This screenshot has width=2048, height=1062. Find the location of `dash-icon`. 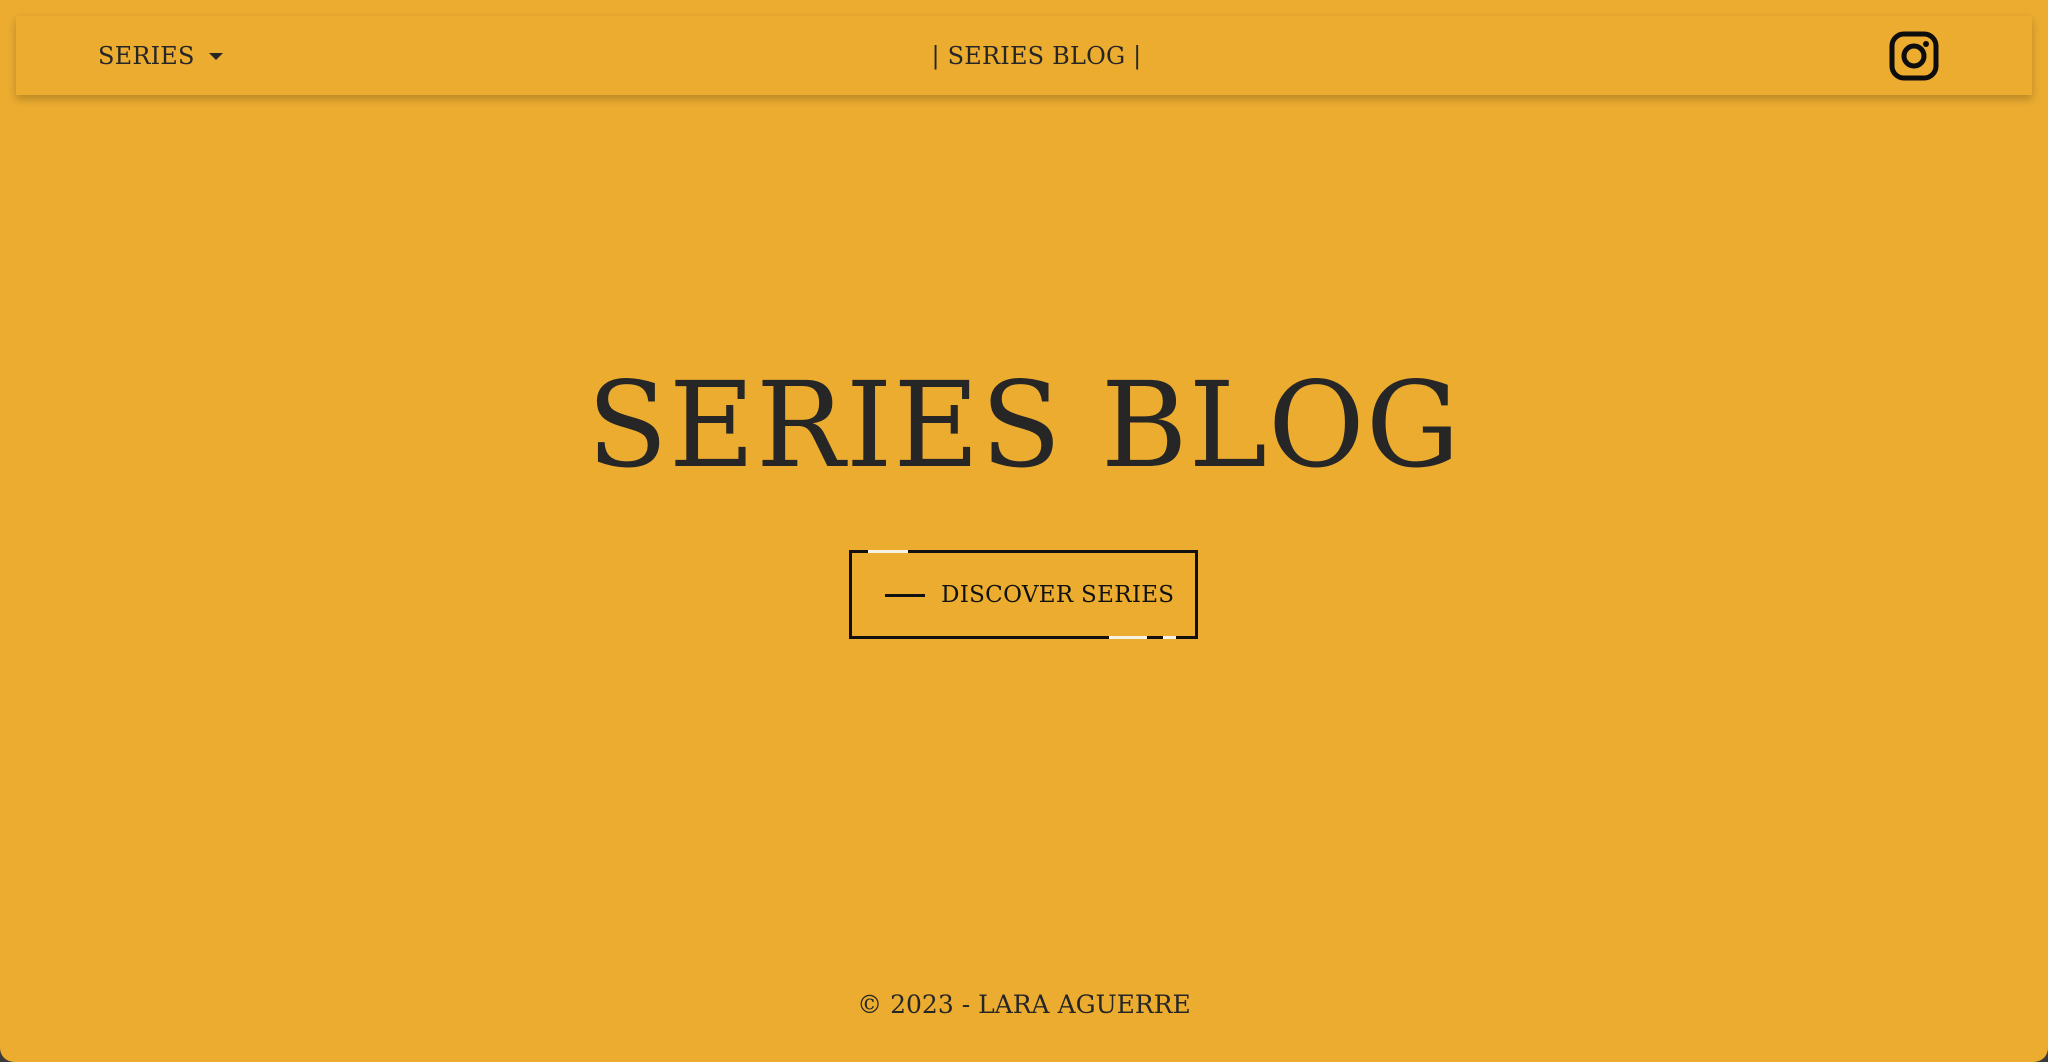

dash-icon is located at coordinates (905, 595).